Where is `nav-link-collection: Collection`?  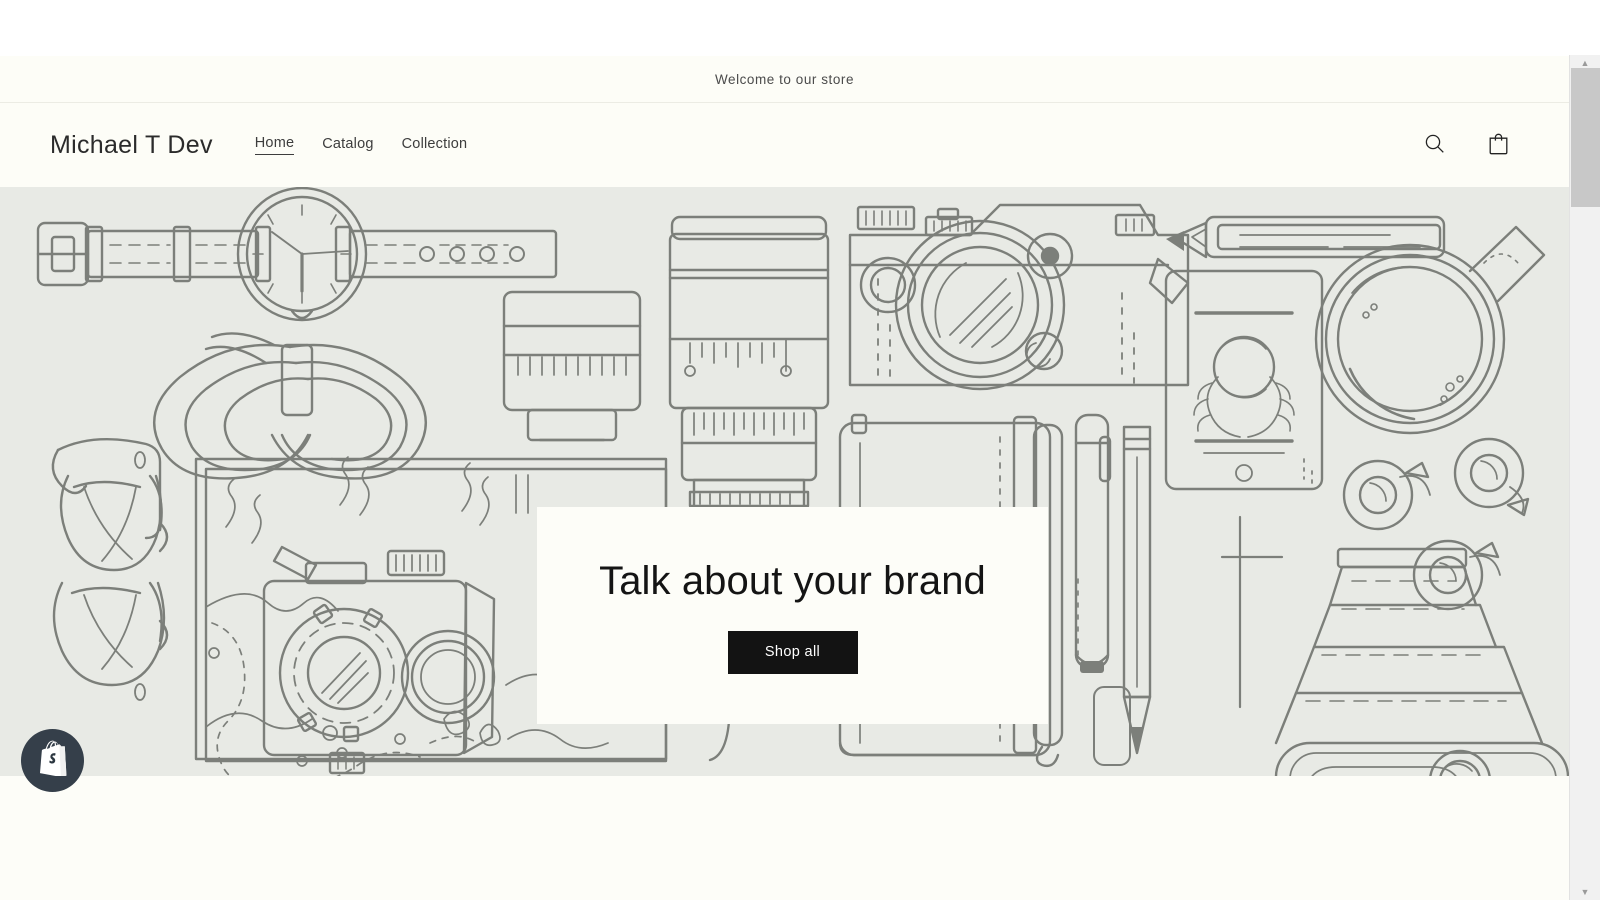 nav-link-collection: Collection is located at coordinates (435, 145).